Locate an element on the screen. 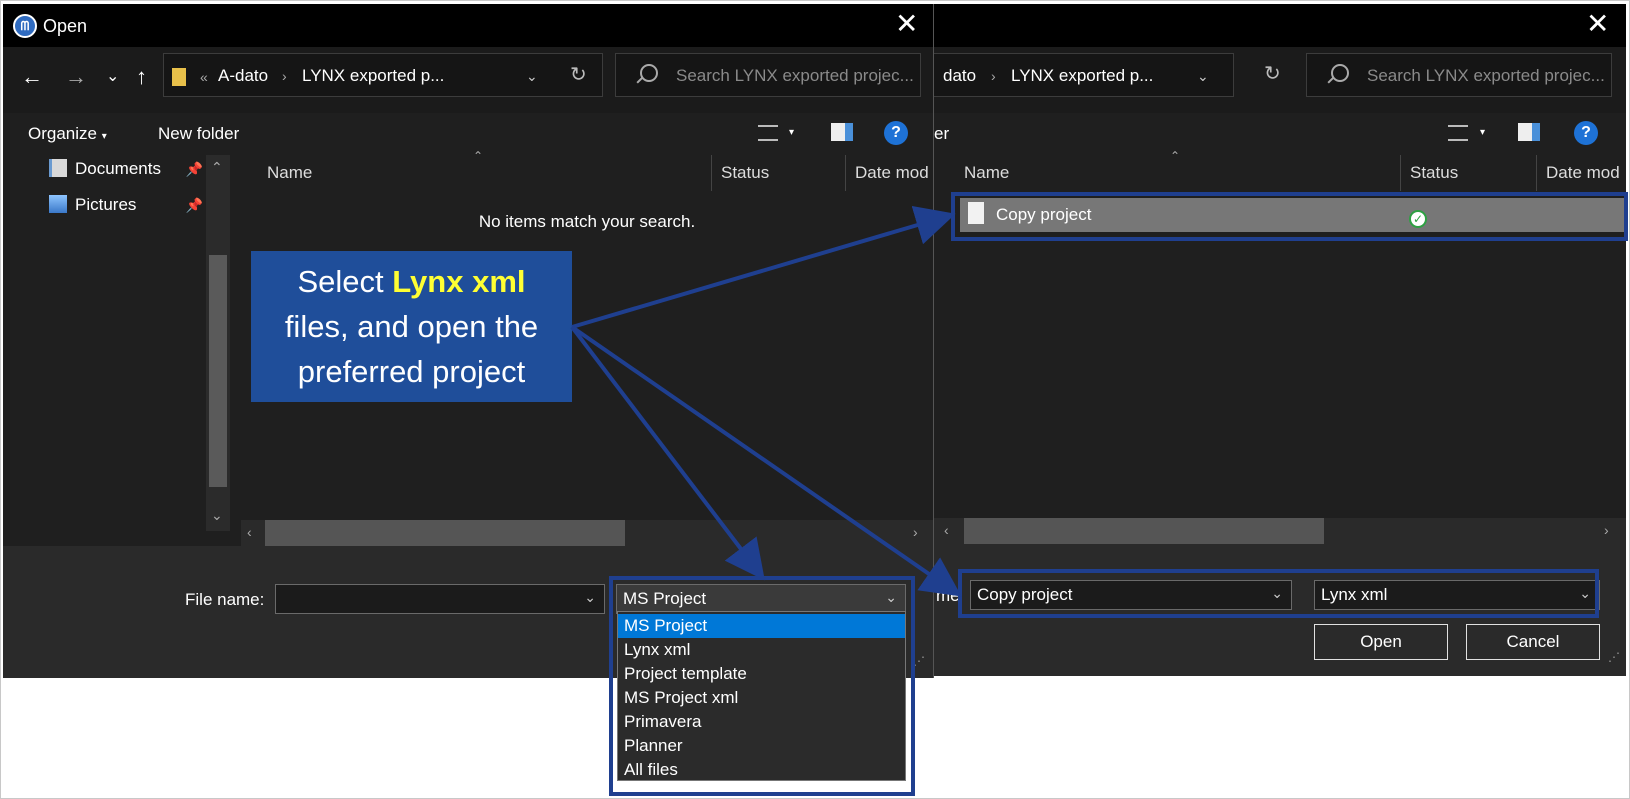 Image resolution: width=1630 pixels, height=799 pixels. arrow-to-file-fields is located at coordinates (766, 461).